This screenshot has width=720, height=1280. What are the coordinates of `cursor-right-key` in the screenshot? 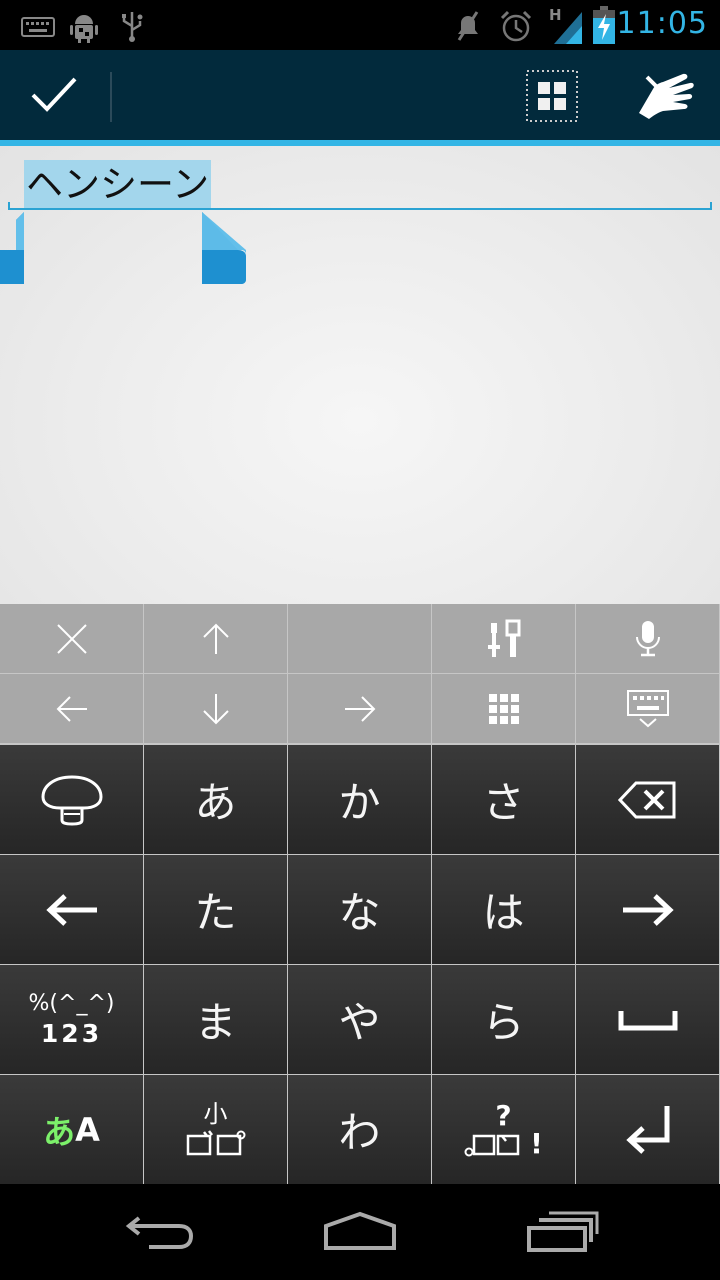 It's located at (647, 909).